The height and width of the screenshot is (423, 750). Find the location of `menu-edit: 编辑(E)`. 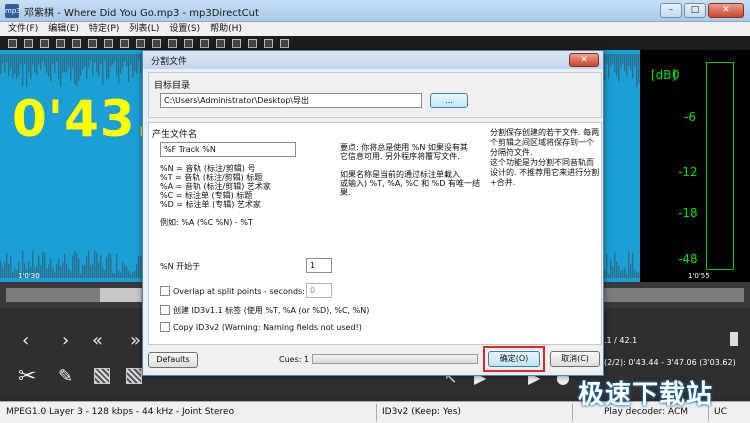

menu-edit: 编辑(E) is located at coordinates (63, 29).